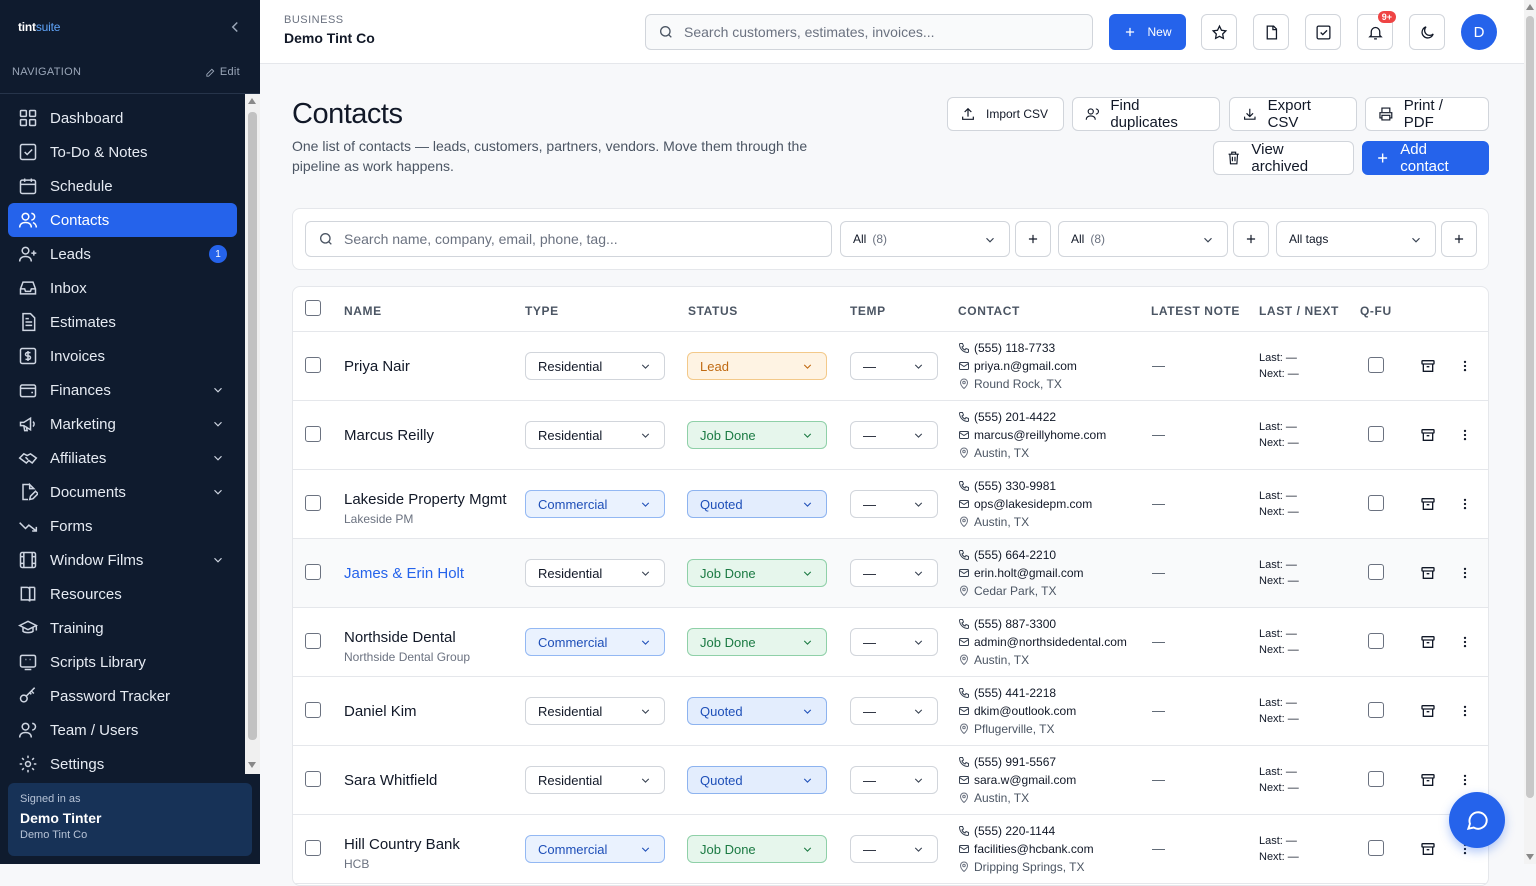  What do you see at coordinates (122, 424) in the screenshot?
I see `sidebar-item-marketing: Marketing` at bounding box center [122, 424].